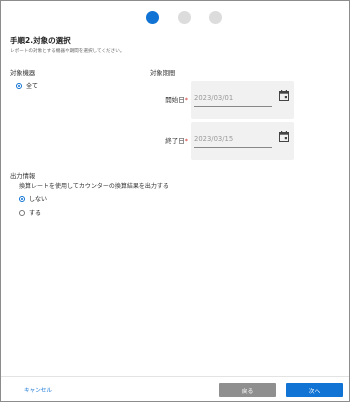 The image size is (350, 402). What do you see at coordinates (175, 100) in the screenshot?
I see `start-date-label-text: 開始日` at bounding box center [175, 100].